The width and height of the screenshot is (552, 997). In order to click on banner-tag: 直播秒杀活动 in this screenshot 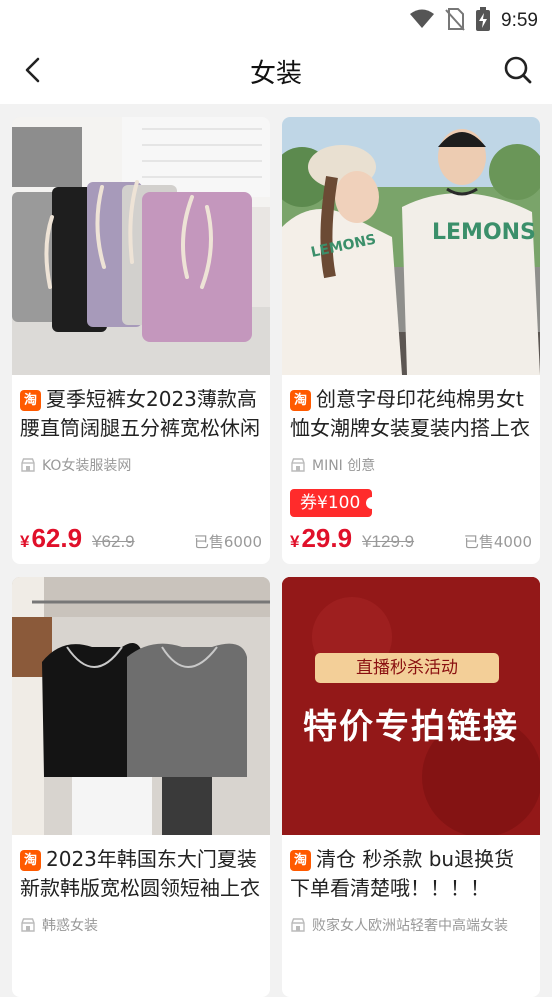, I will do `click(407, 668)`.